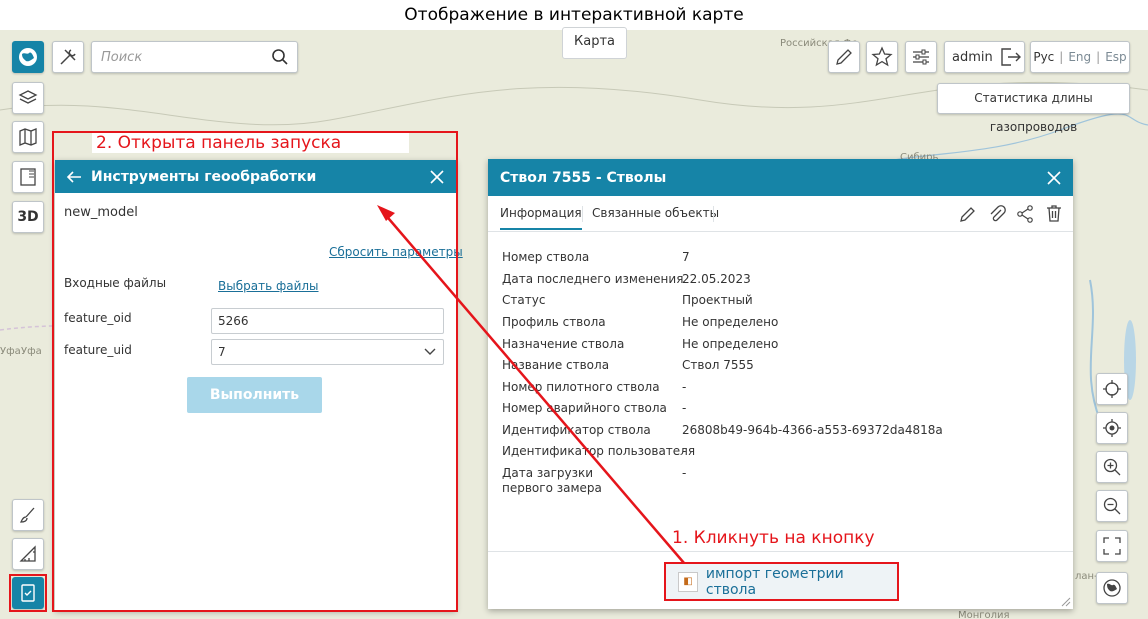 This screenshot has width=1148, height=619. I want to click on object-card-title: Ствол 7555 - Стволы, so click(583, 177).